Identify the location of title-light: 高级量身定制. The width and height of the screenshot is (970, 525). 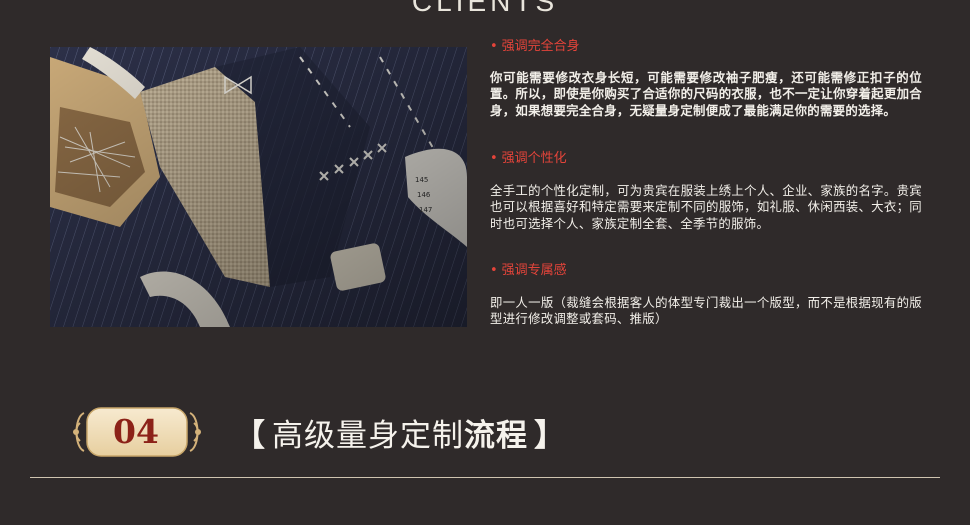
(368, 435).